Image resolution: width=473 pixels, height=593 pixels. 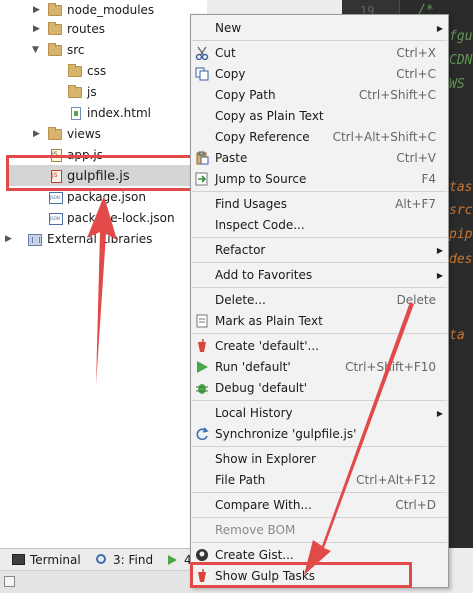 What do you see at coordinates (97, 71) in the screenshot?
I see `tree-item-label: css` at bounding box center [97, 71].